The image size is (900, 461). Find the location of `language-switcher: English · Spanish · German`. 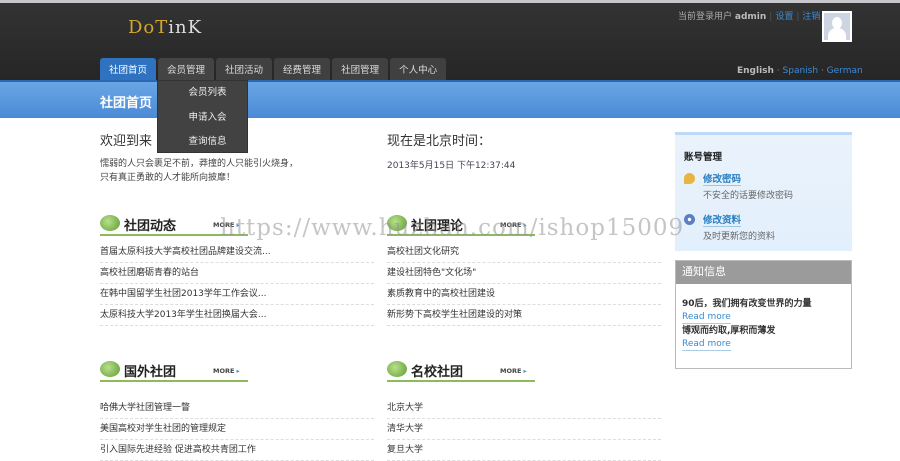

language-switcher: English · Spanish · German is located at coordinates (800, 71).